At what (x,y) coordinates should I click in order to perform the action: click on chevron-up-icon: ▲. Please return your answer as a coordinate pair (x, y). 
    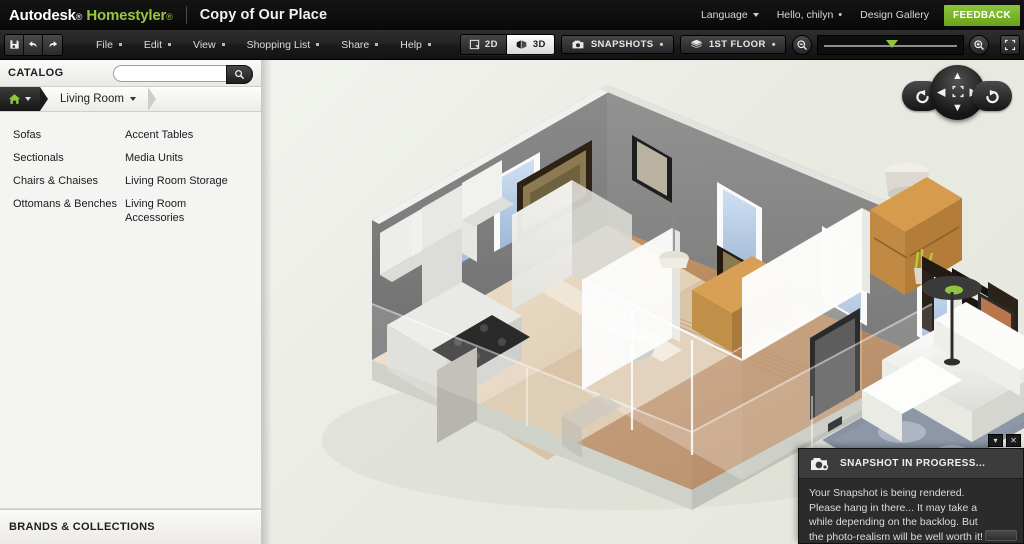
    Looking at the image, I should click on (957, 76).